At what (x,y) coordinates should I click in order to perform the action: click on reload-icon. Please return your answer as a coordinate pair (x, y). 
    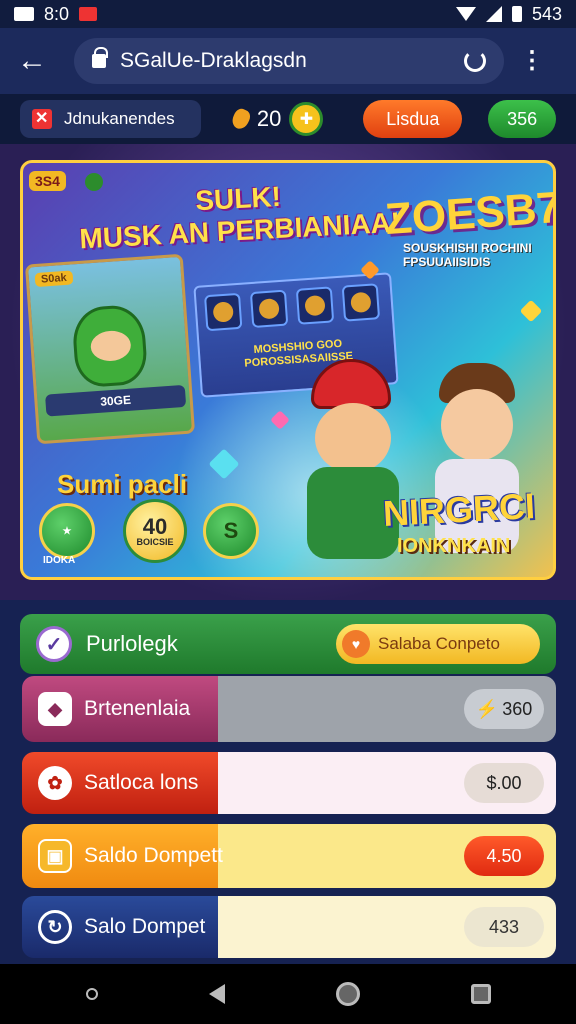
    Looking at the image, I should click on (475, 61).